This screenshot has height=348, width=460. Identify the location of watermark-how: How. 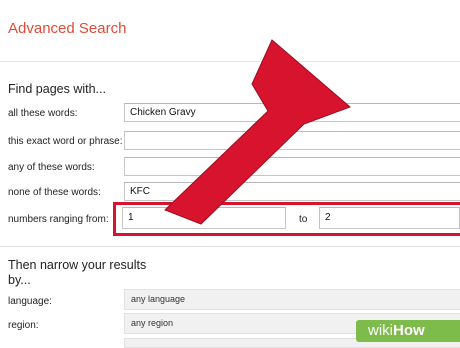
(409, 330).